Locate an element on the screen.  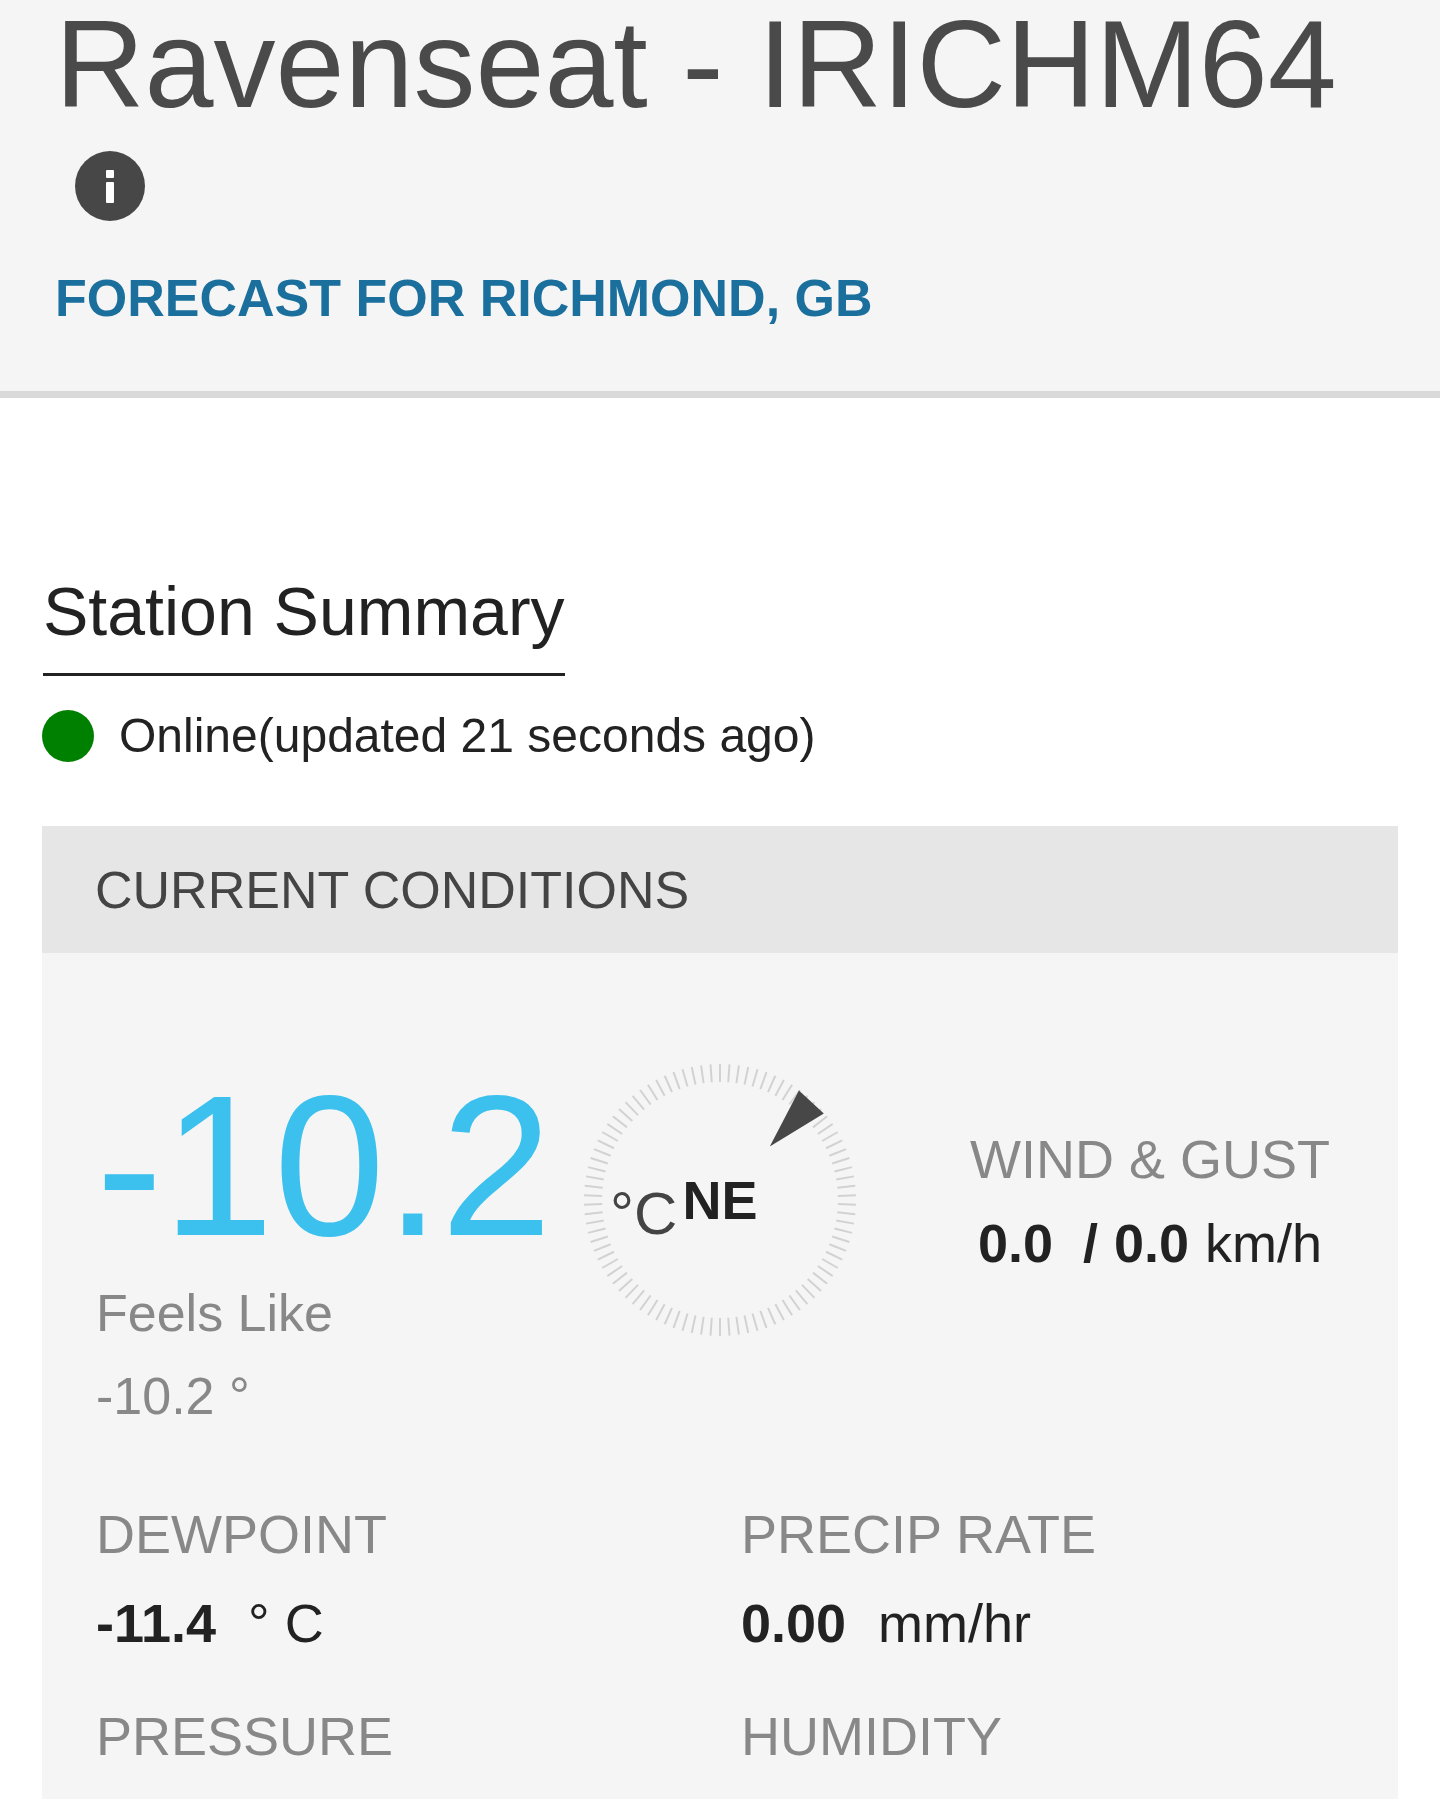
metric-label: PRESSURE is located at coordinates (245, 1736).